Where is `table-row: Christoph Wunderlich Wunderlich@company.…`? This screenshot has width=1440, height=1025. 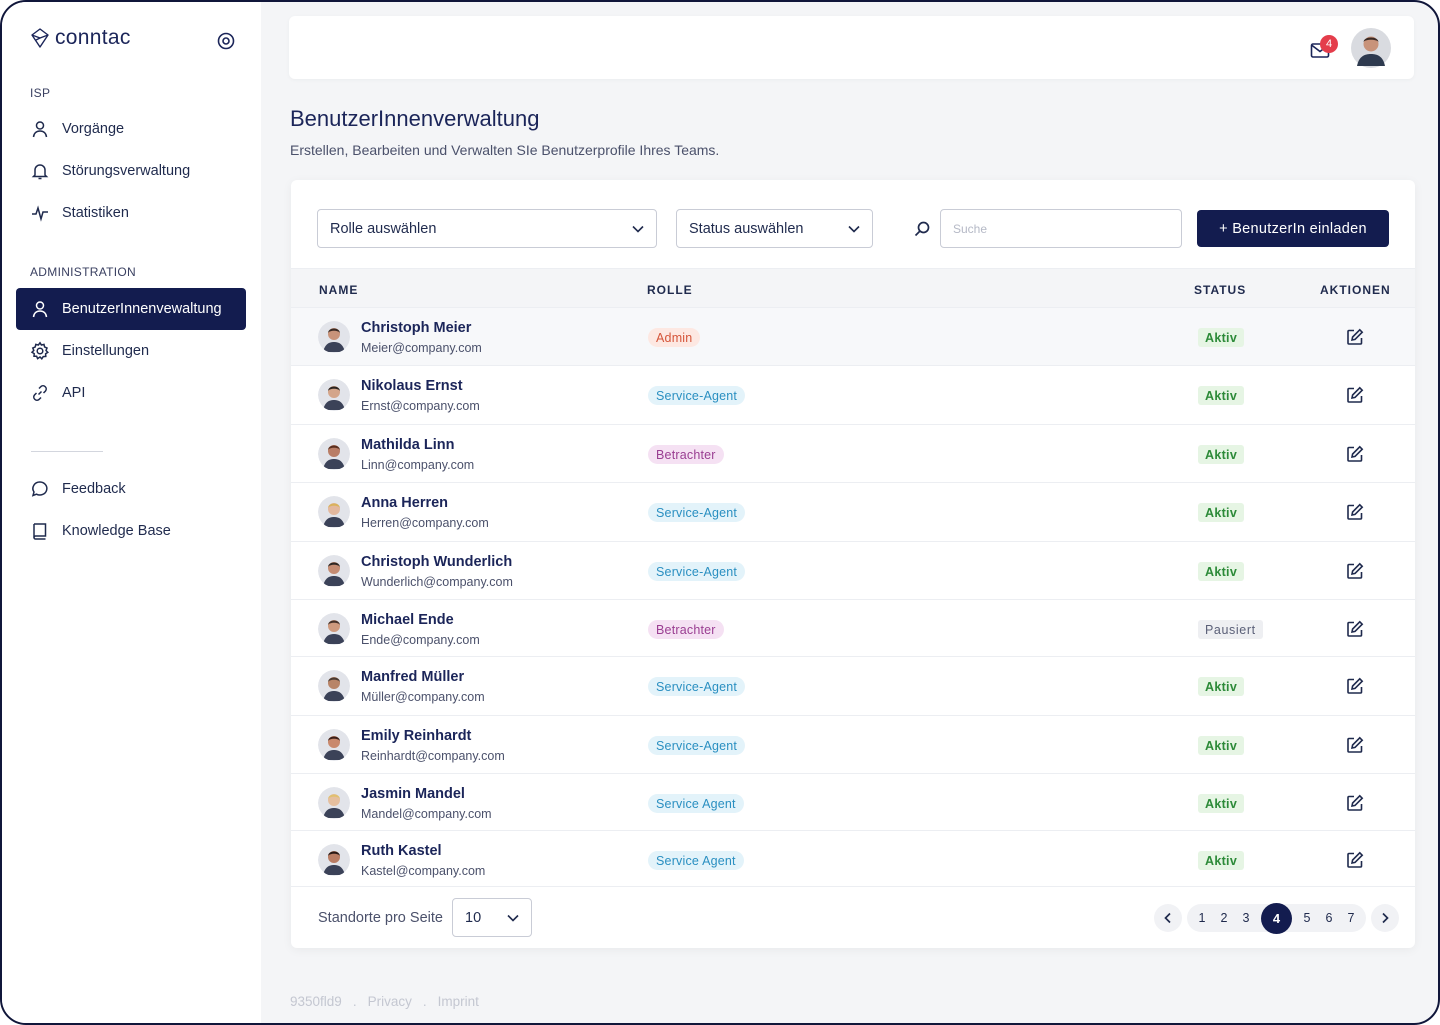 table-row: Christoph Wunderlich Wunderlich@company.… is located at coordinates (853, 571).